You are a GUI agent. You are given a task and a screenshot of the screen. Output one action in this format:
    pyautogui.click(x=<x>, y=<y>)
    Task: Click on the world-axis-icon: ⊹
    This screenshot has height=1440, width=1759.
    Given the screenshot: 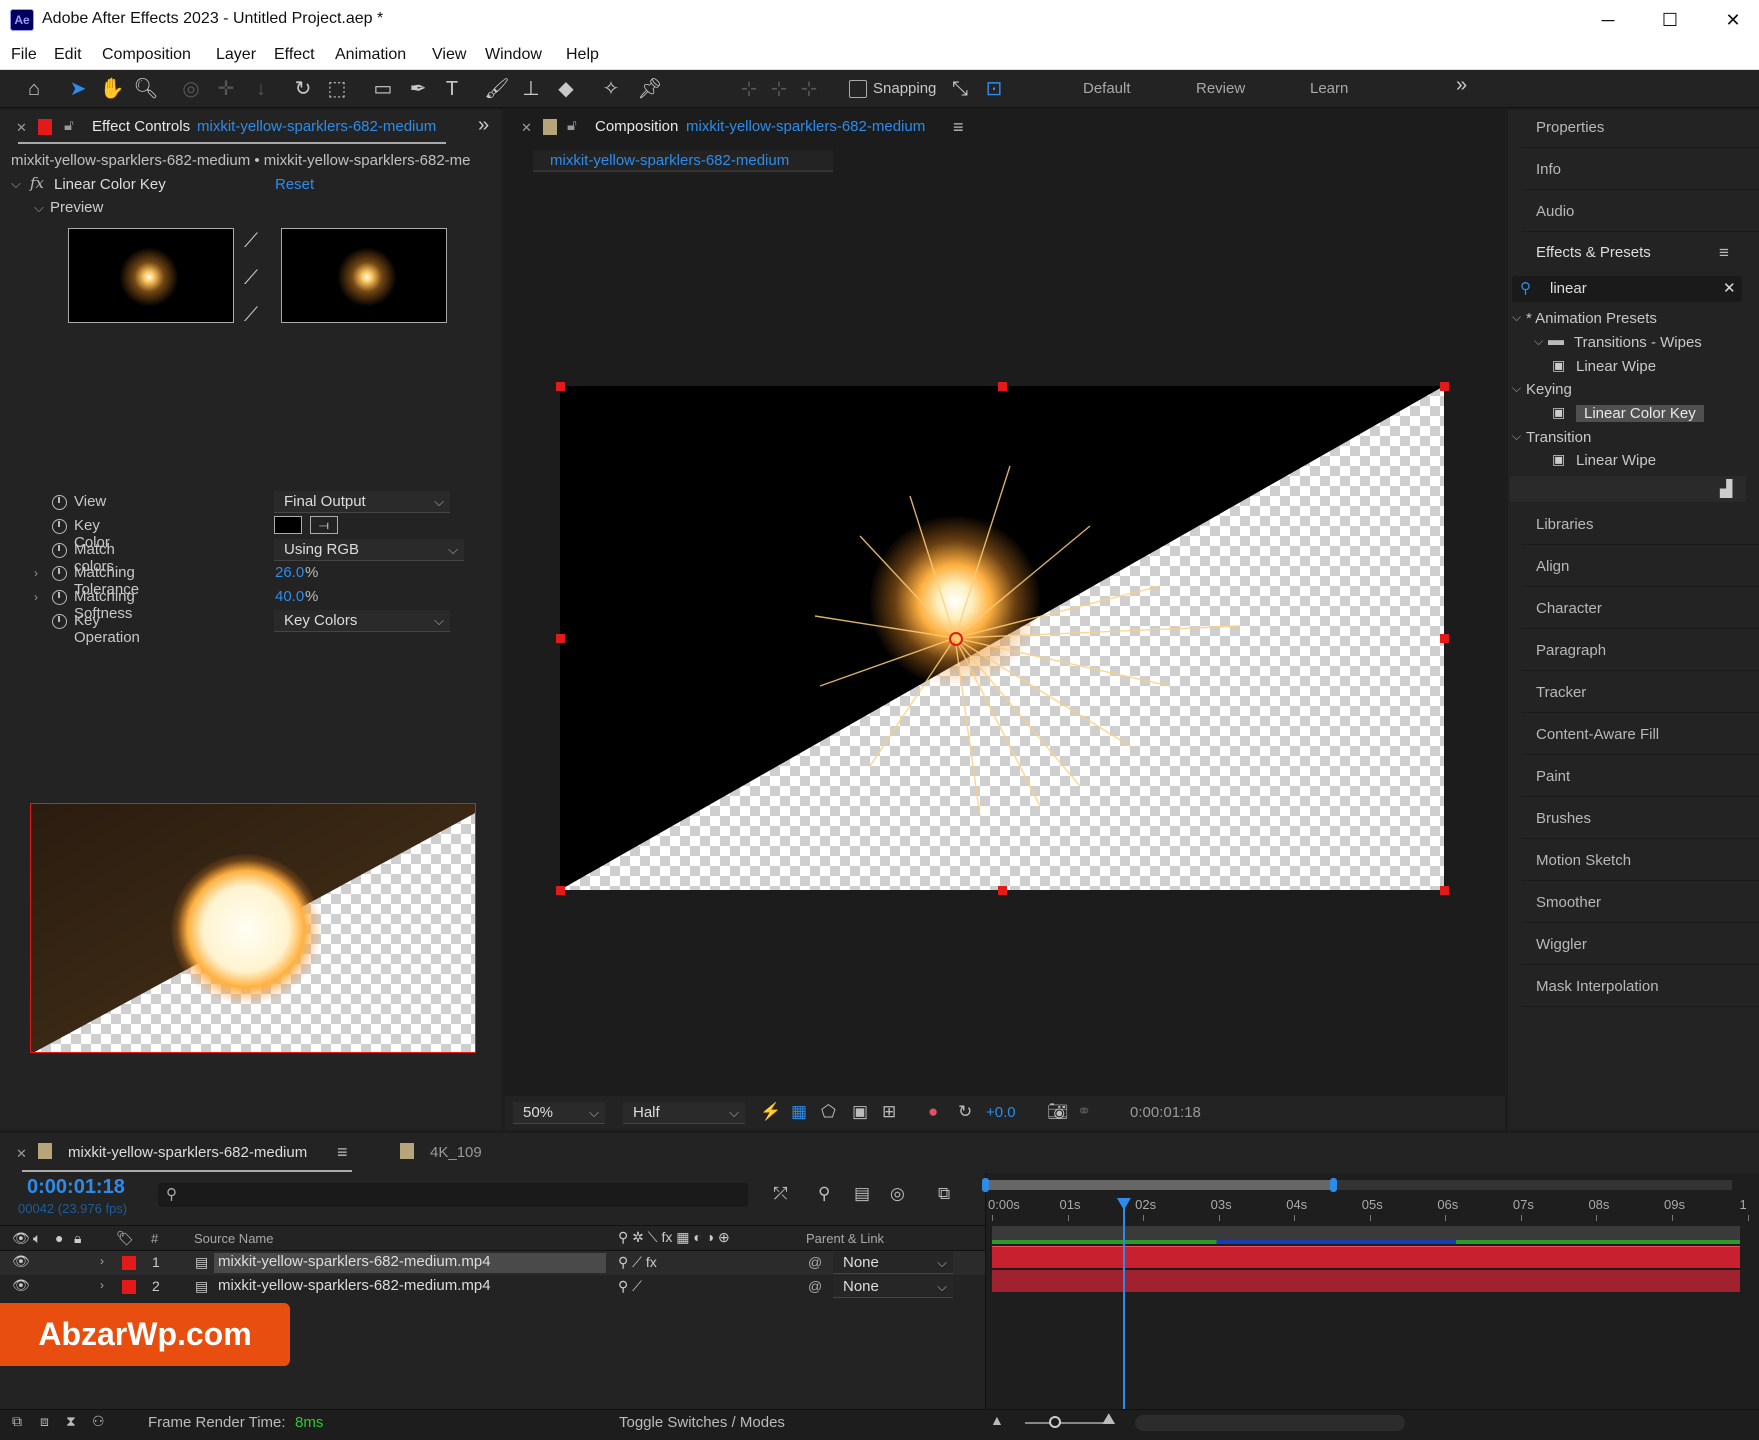 What is the action you would take?
    pyautogui.click(x=779, y=89)
    